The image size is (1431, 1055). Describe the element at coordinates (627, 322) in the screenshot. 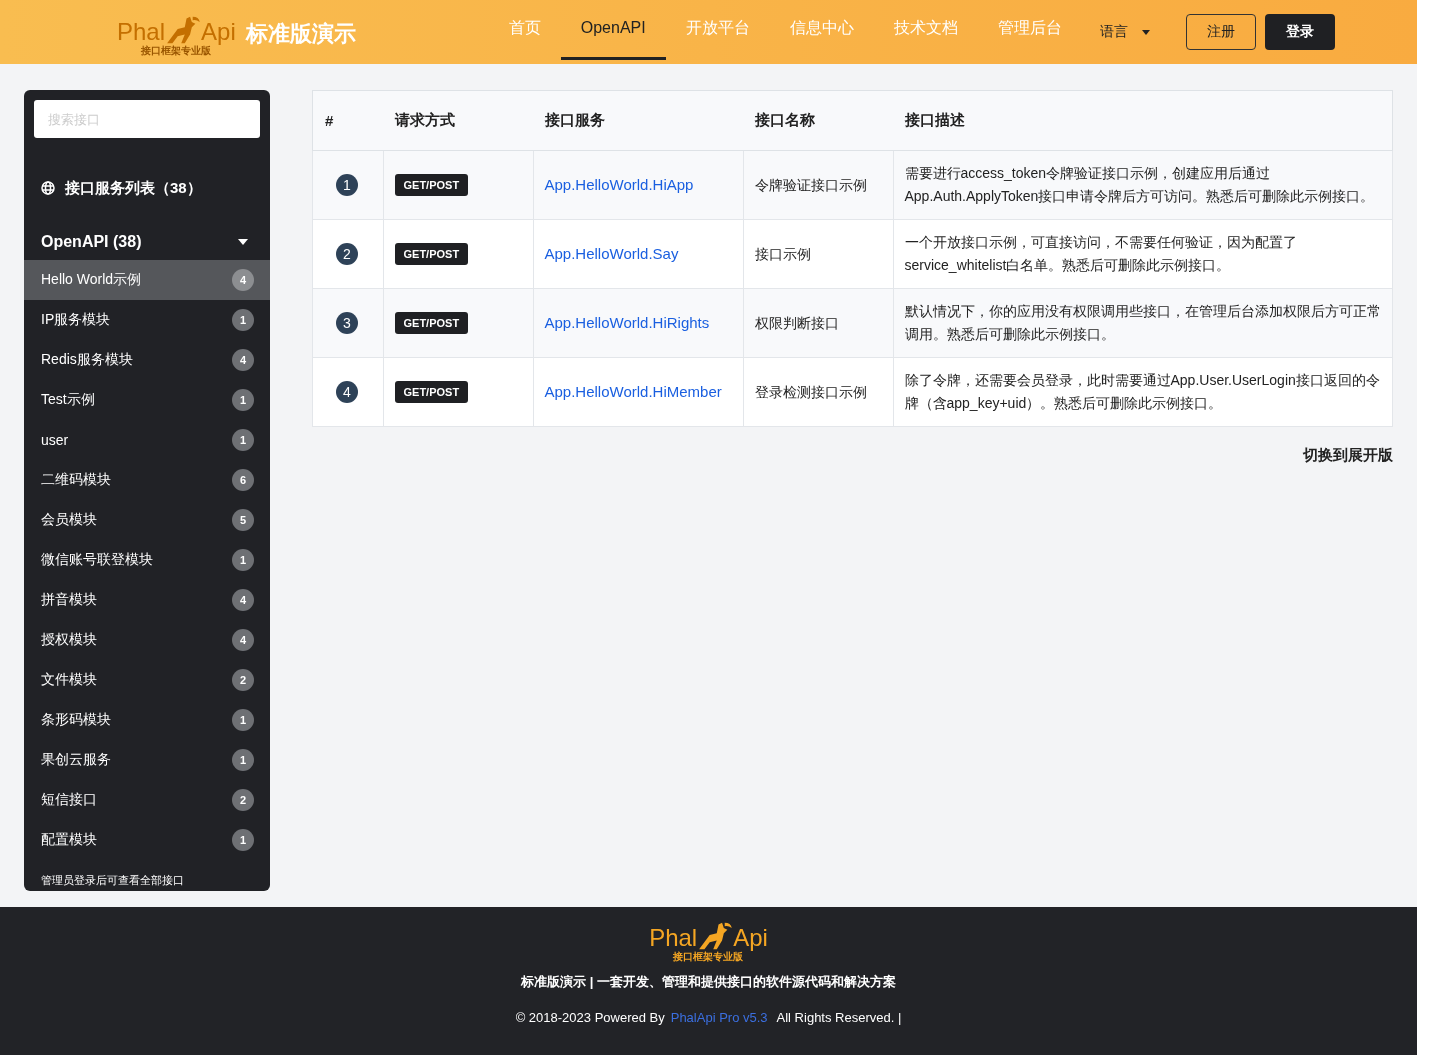

I see `service-link: App.HelloWorld.HiRights` at that location.